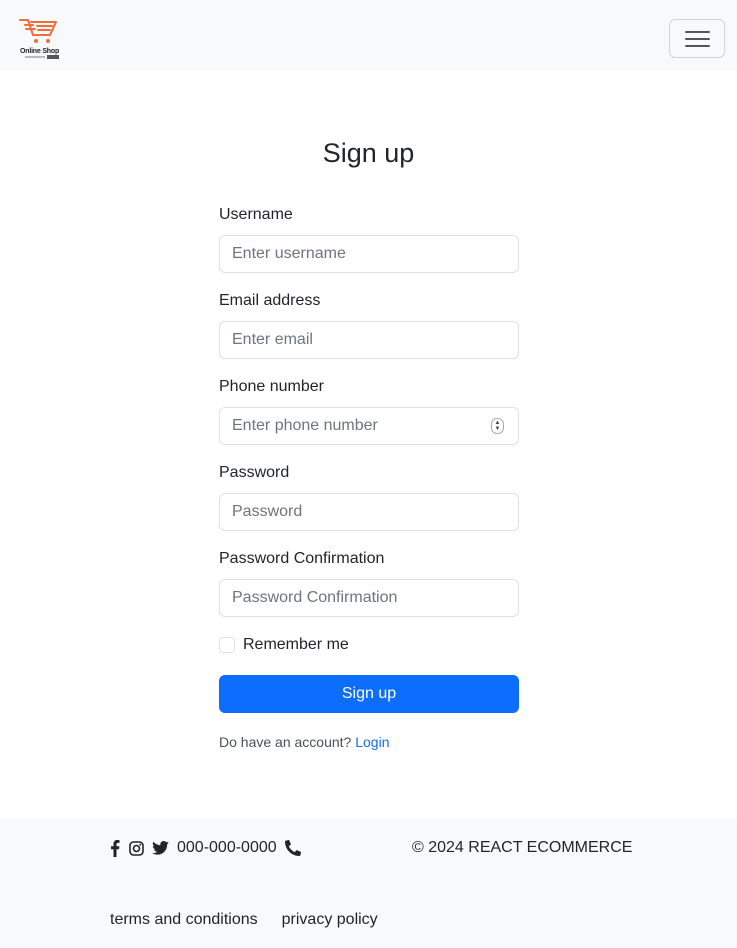 Image resolution: width=737 pixels, height=948 pixels. I want to click on password-confirmation-input, so click(369, 598).